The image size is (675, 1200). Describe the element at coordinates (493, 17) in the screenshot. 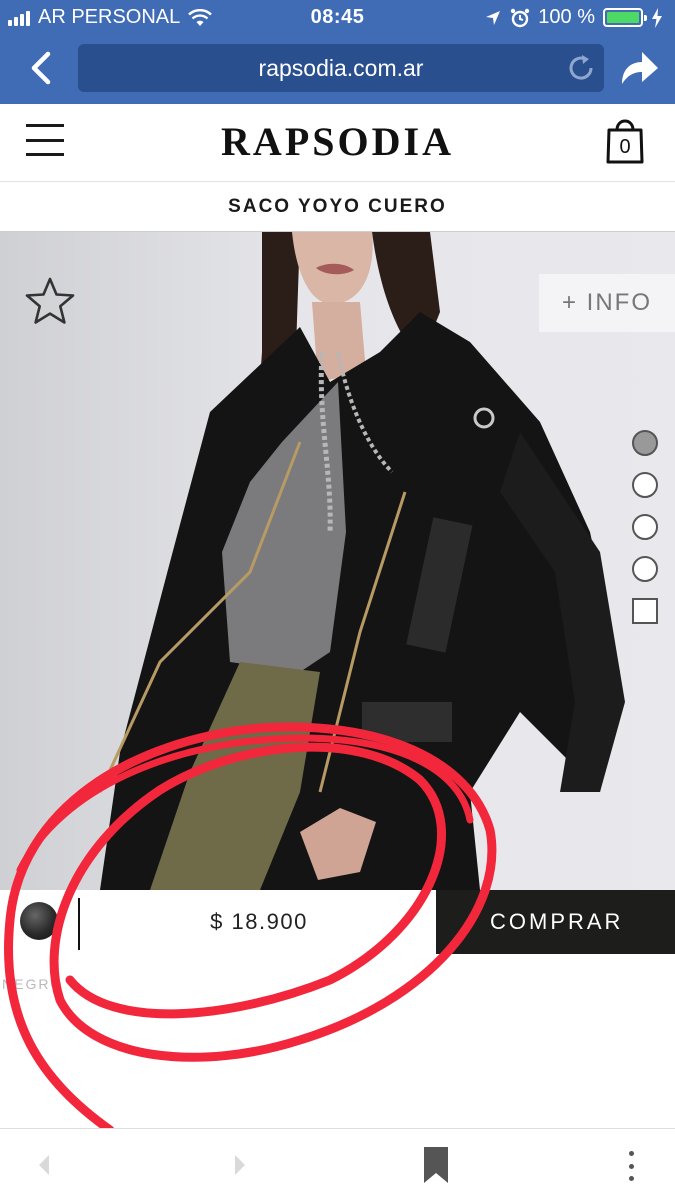

I see `location-arrow-icon` at that location.